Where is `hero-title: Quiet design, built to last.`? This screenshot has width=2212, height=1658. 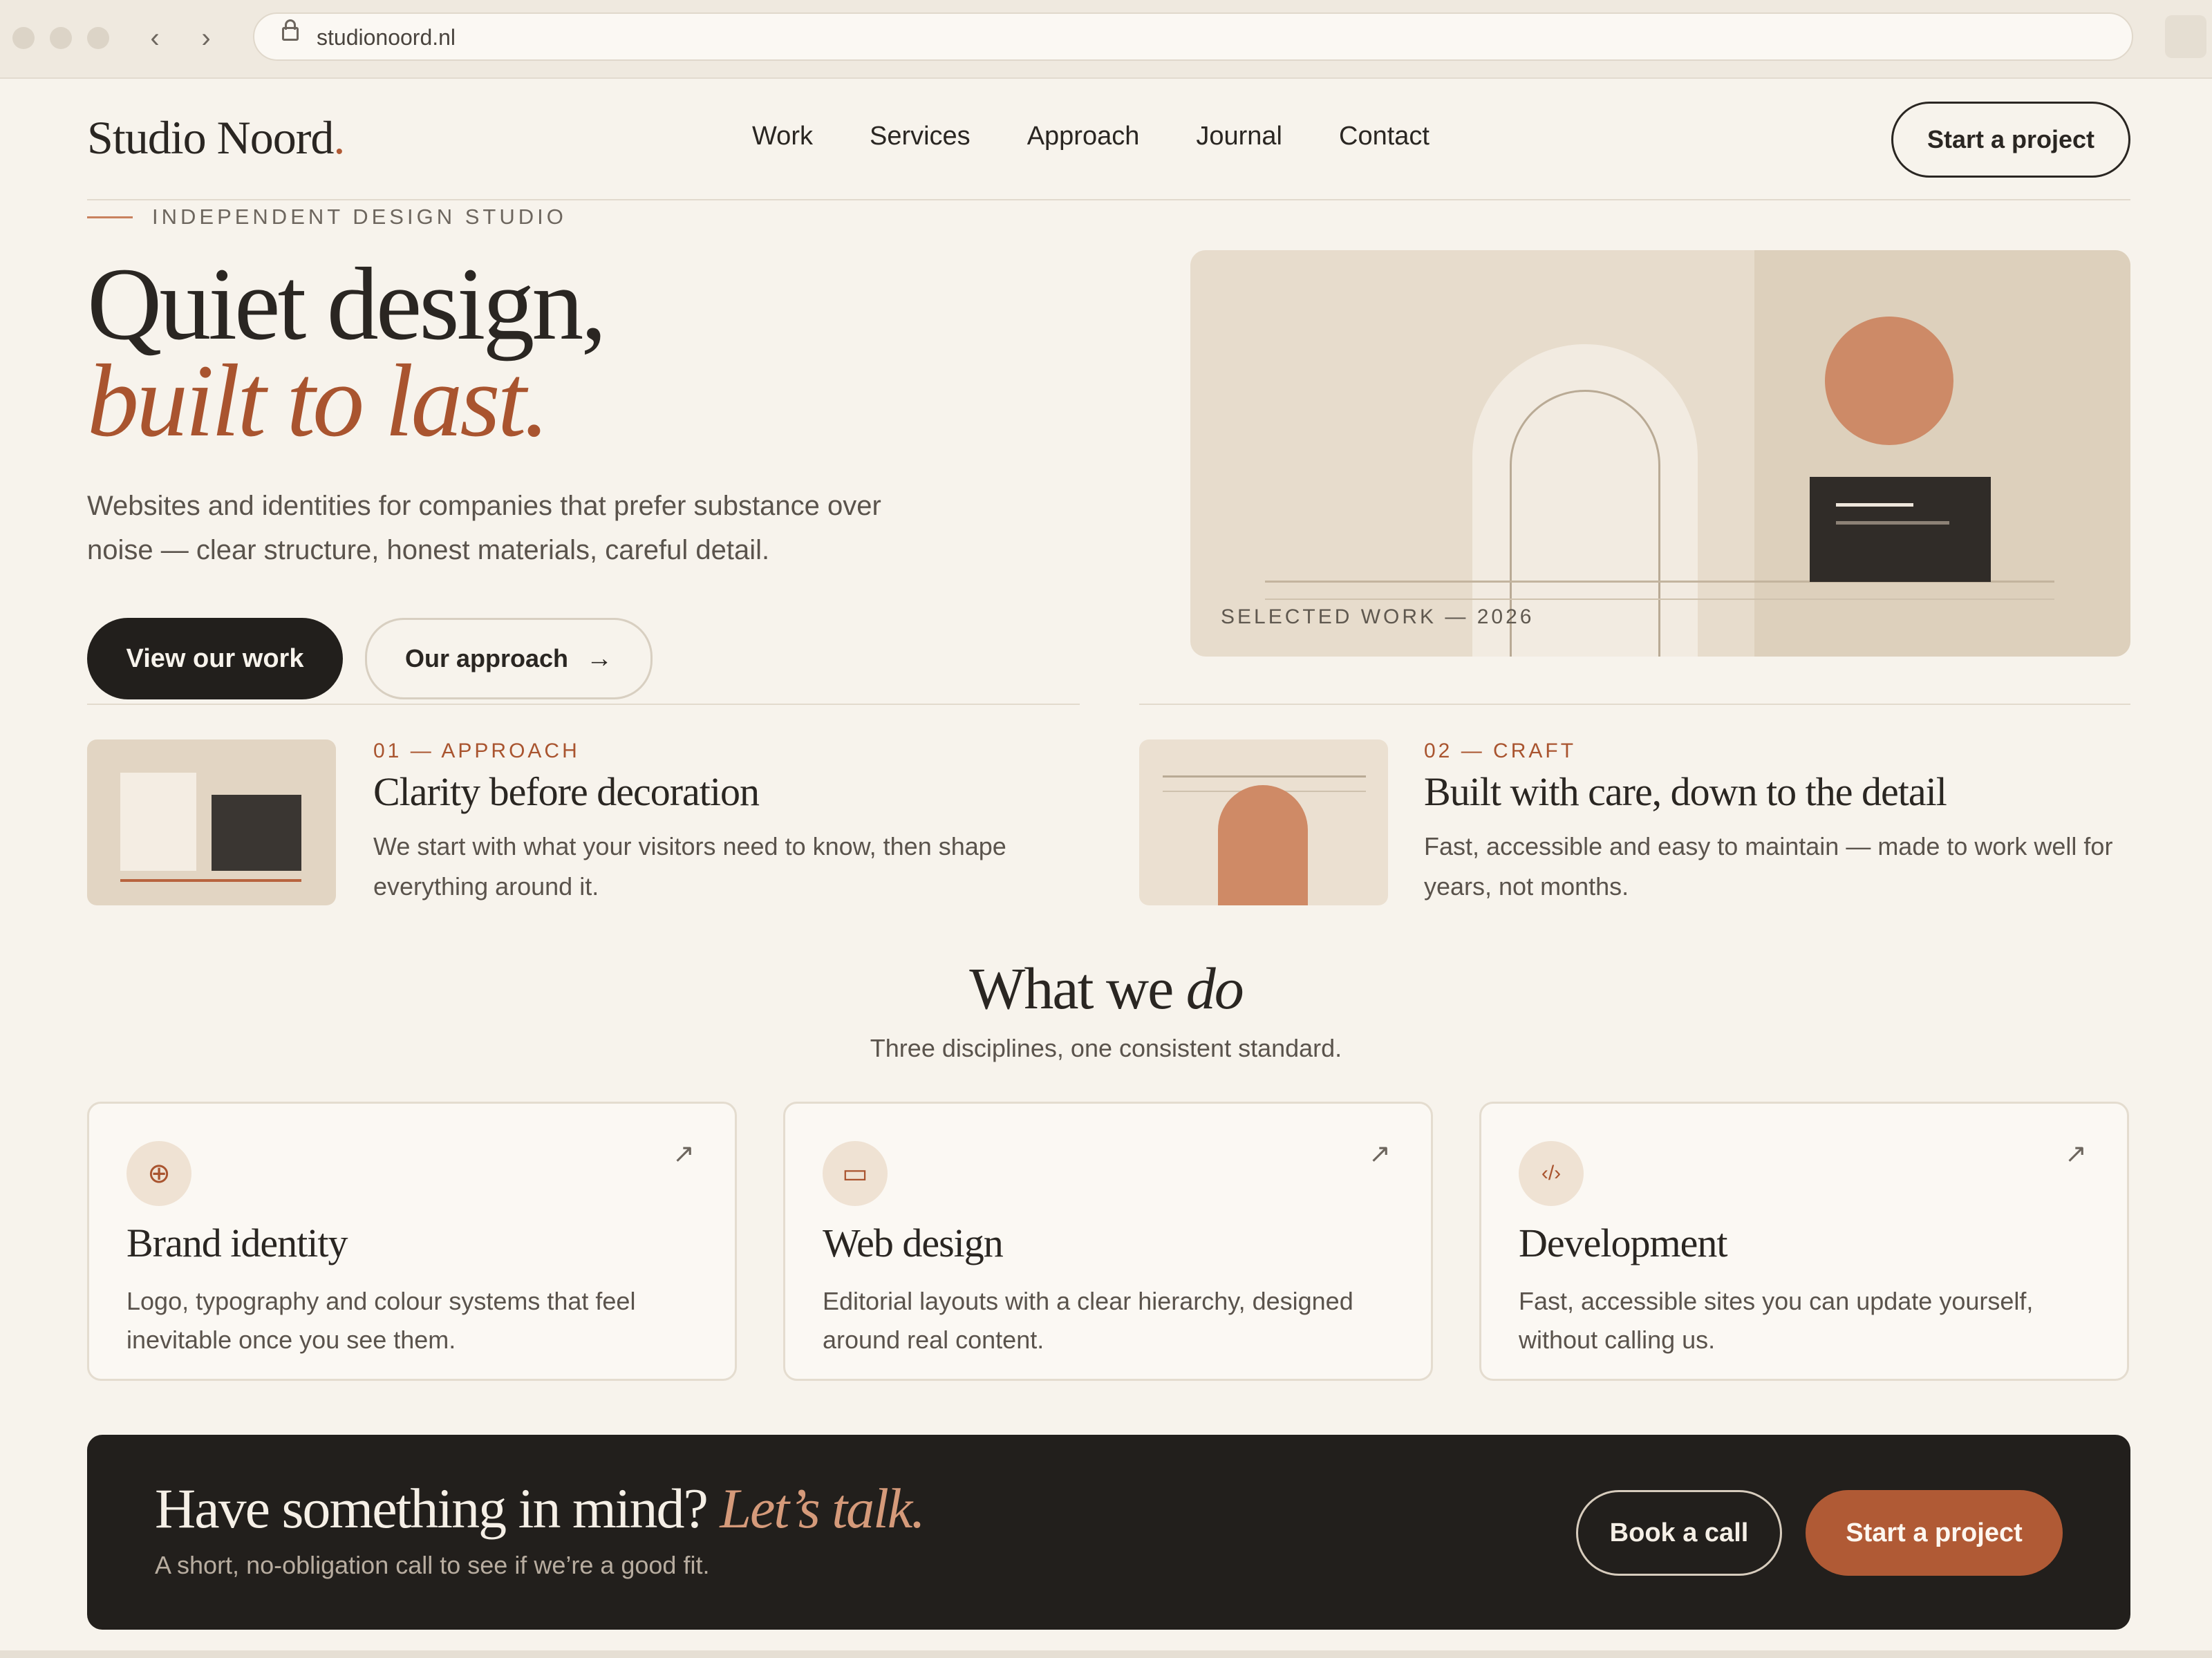
hero-title: Quiet design, built to last. is located at coordinates (347, 355).